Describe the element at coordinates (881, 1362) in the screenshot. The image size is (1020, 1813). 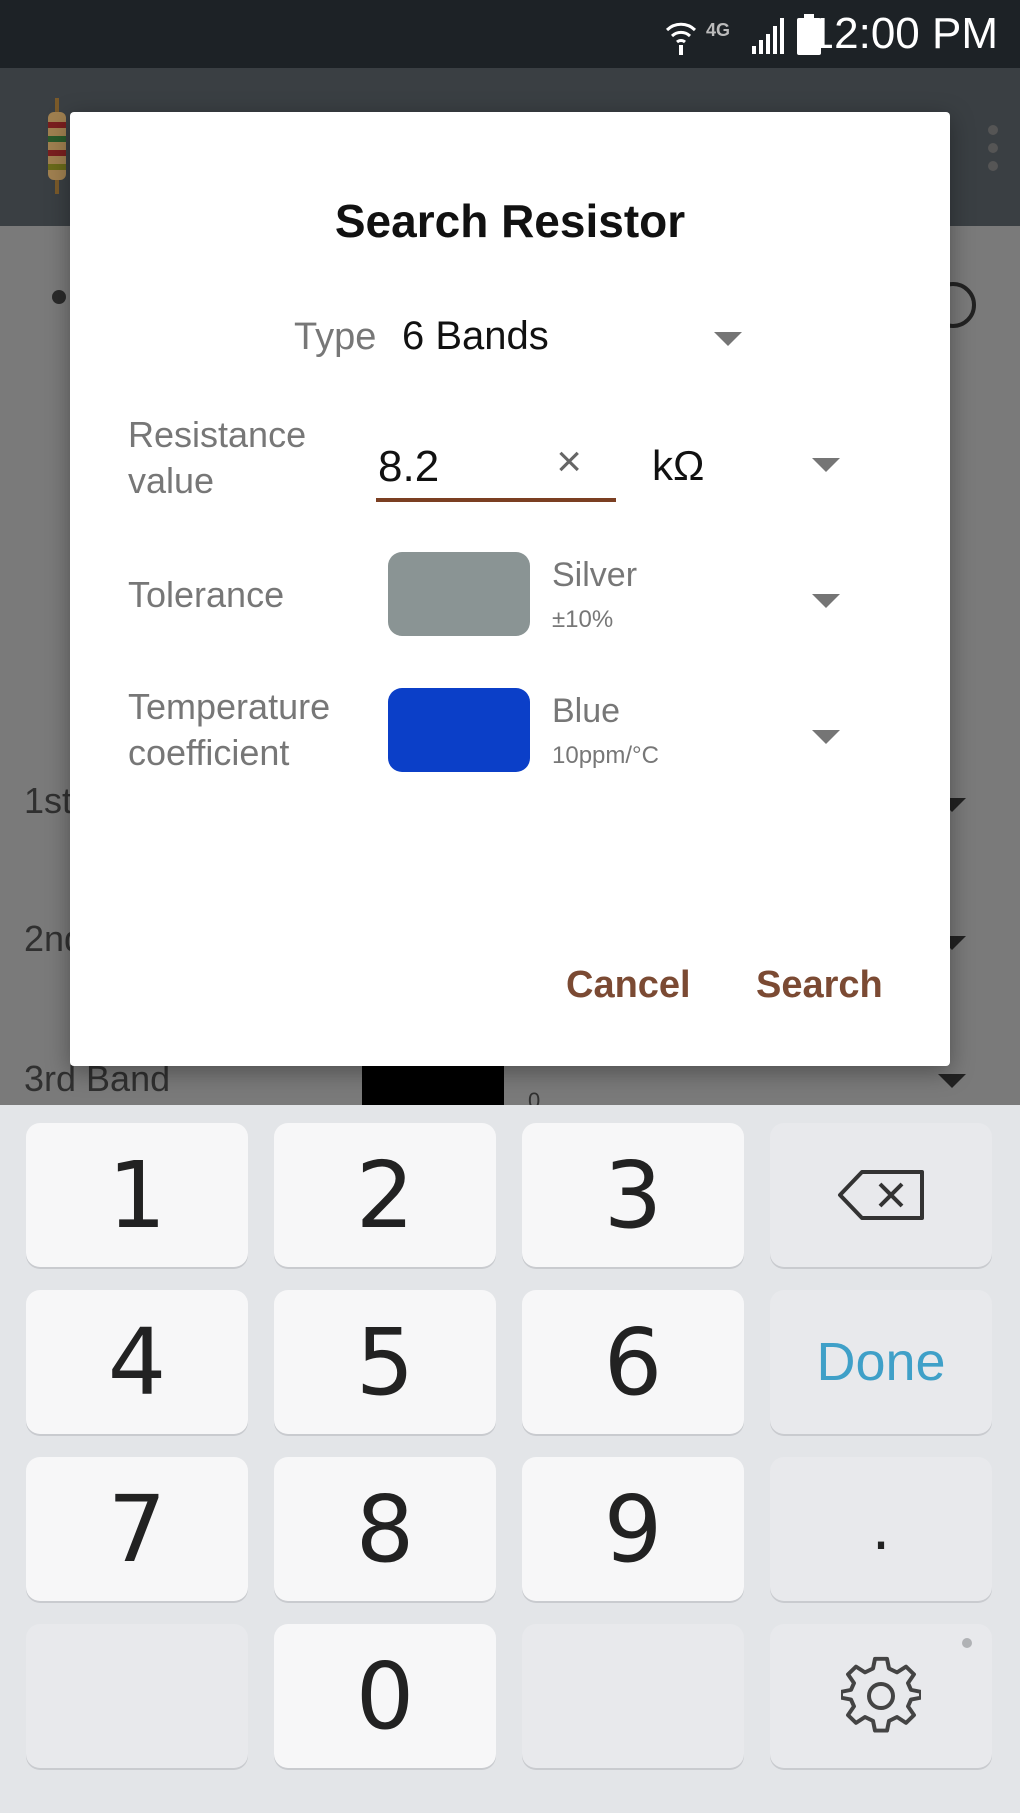
I see `done-key: Done` at that location.